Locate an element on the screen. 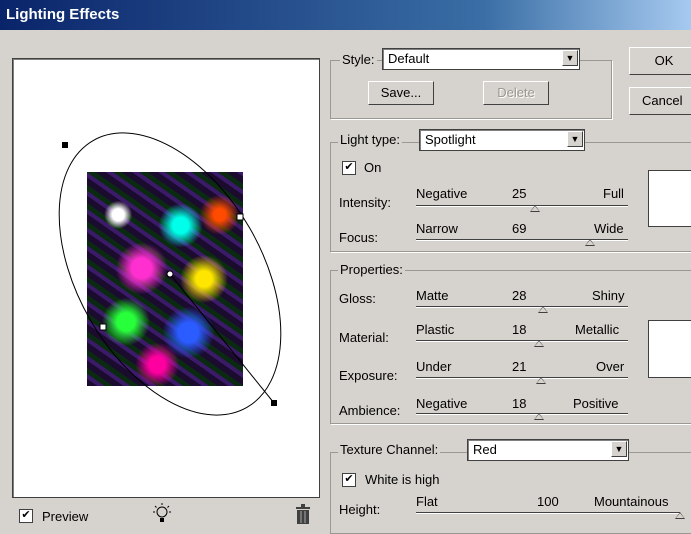  cancel-button: Cancel is located at coordinates (660, 101).